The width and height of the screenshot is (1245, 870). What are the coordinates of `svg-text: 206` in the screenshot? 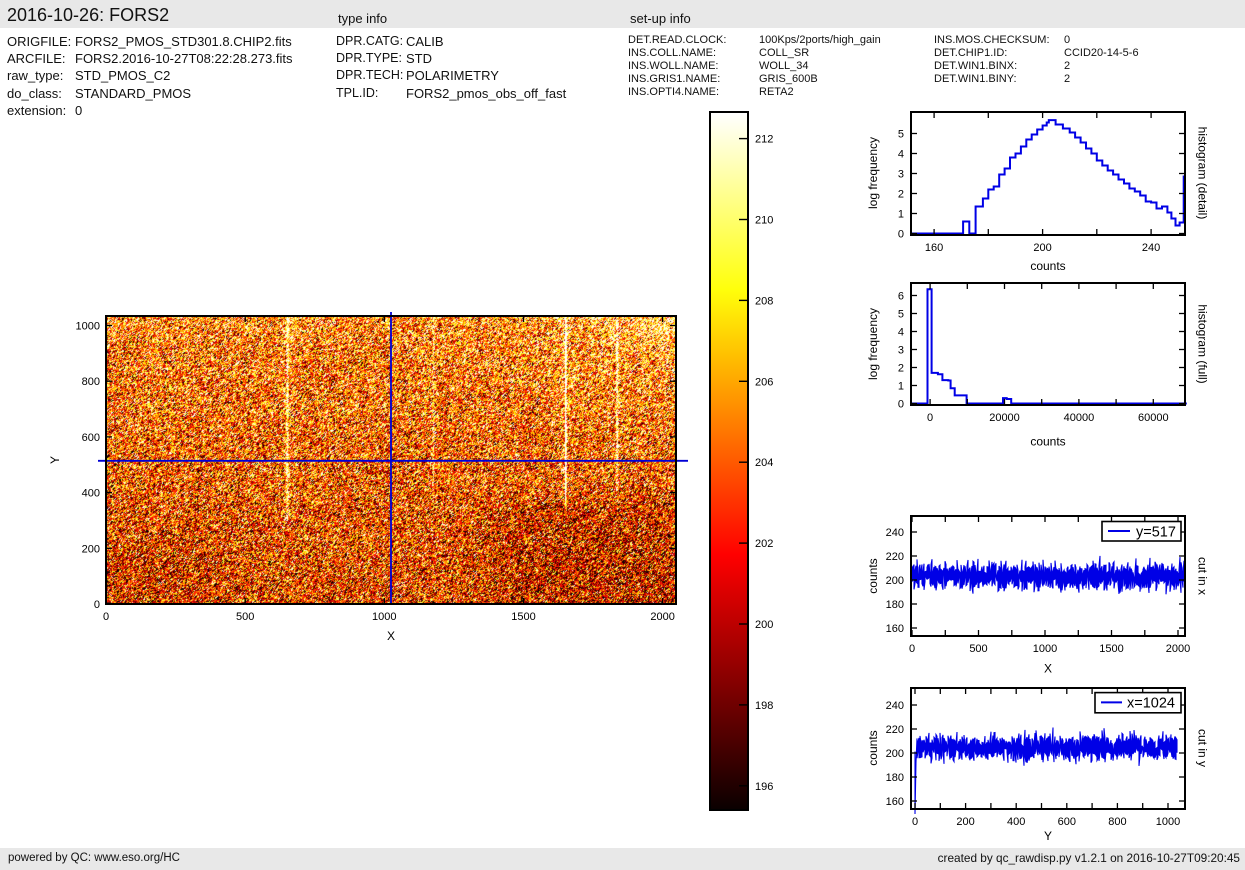 It's located at (764, 382).